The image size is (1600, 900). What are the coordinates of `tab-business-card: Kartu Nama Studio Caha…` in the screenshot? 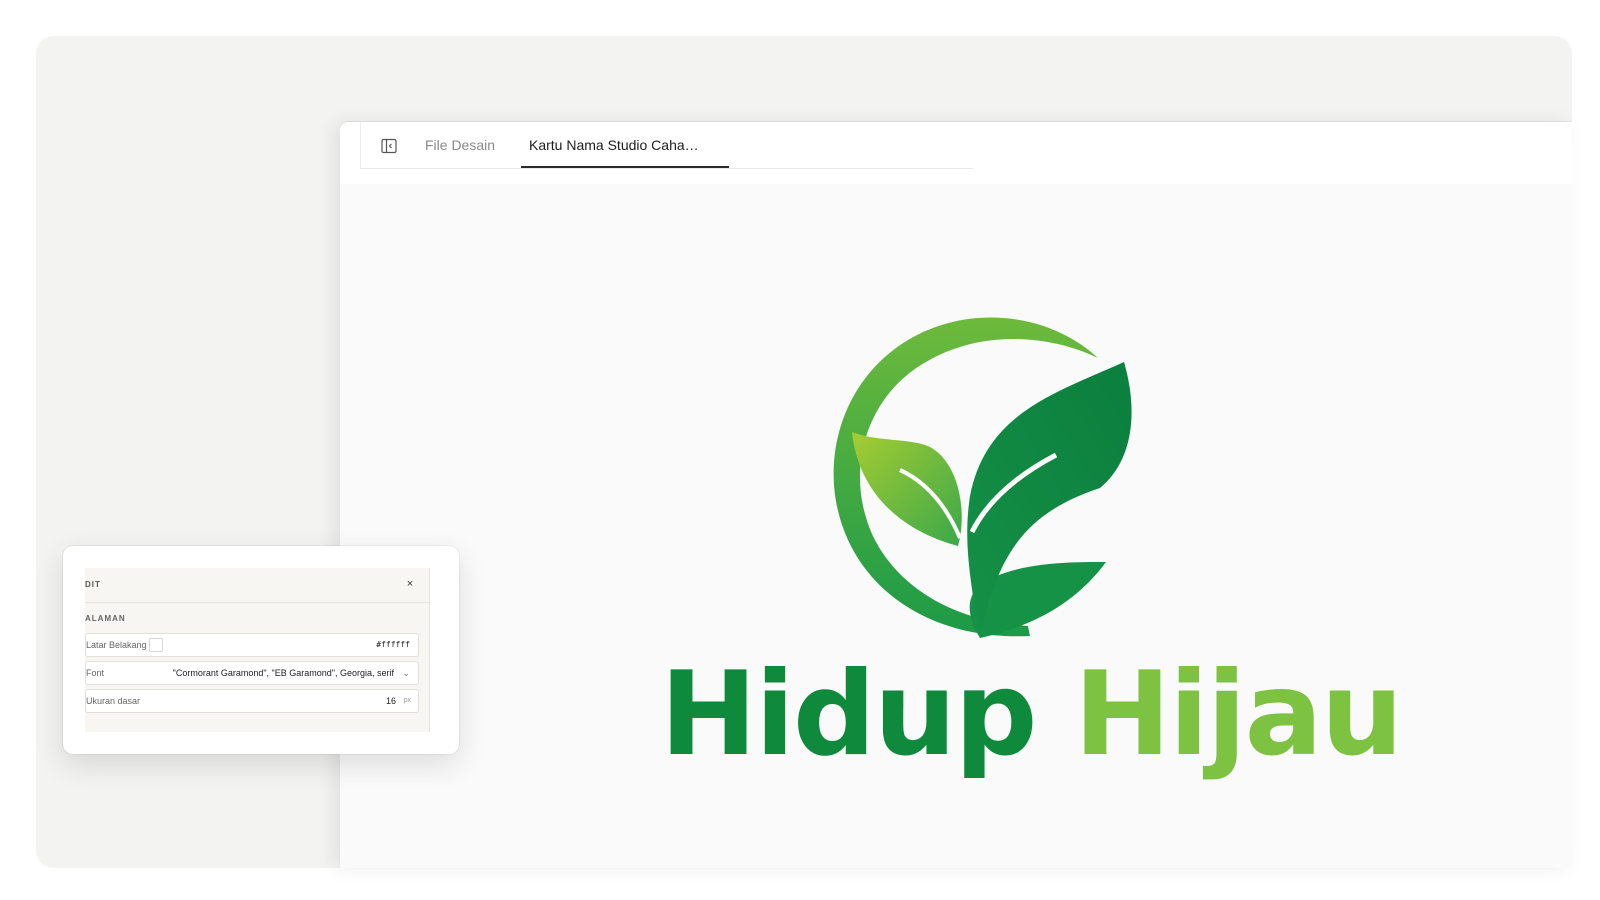 It's located at (625, 145).